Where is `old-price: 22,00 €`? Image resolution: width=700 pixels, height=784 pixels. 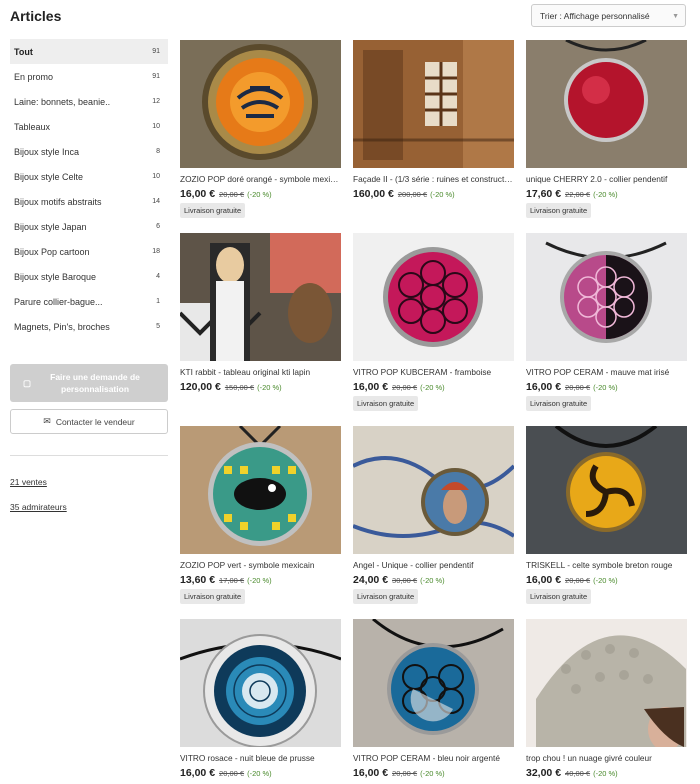 old-price: 22,00 € is located at coordinates (578, 194).